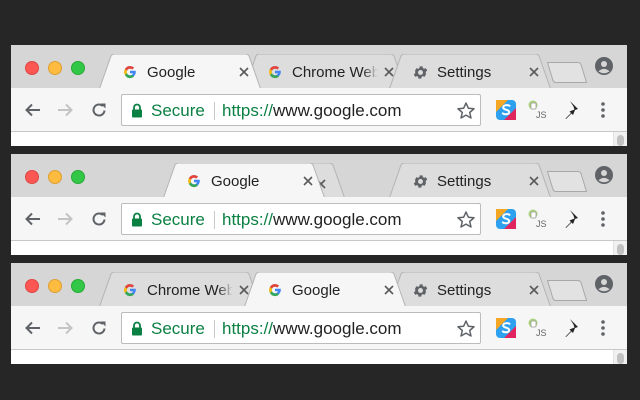 This screenshot has height=400, width=640. What do you see at coordinates (235, 181) in the screenshot?
I see `tab-title: Google` at bounding box center [235, 181].